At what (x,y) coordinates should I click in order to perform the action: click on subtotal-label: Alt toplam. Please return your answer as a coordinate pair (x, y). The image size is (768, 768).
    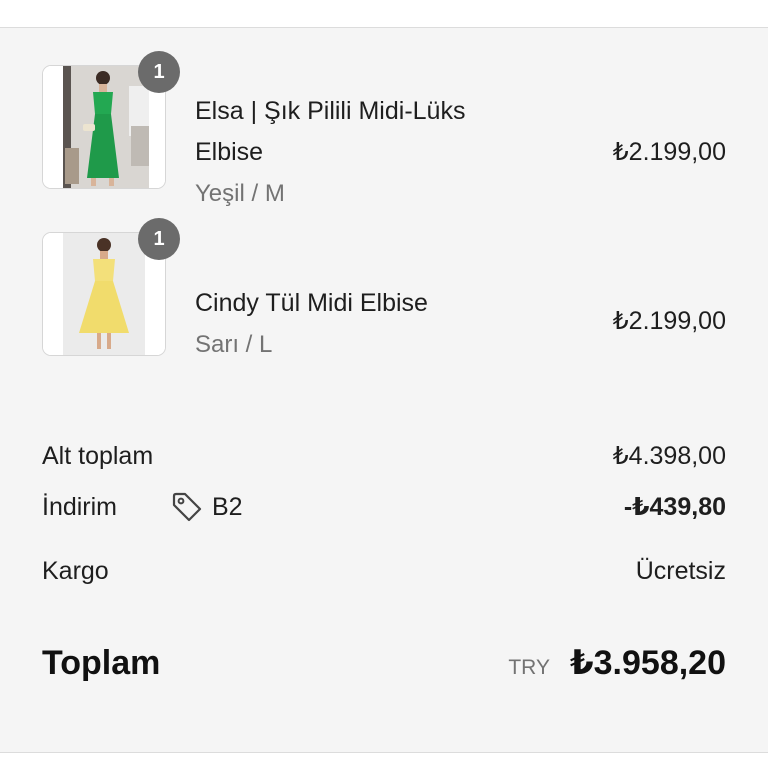
    Looking at the image, I should click on (98, 456).